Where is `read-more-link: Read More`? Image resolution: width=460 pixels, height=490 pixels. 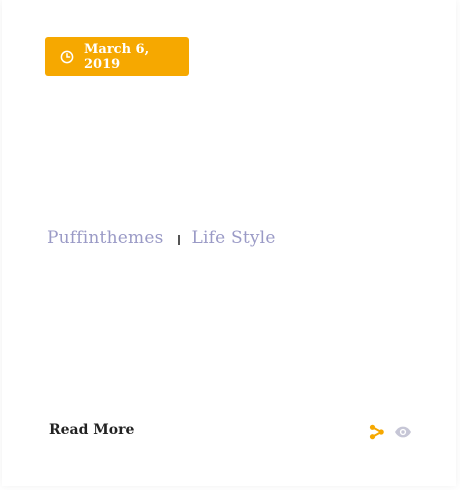 read-more-link: Read More is located at coordinates (91, 430).